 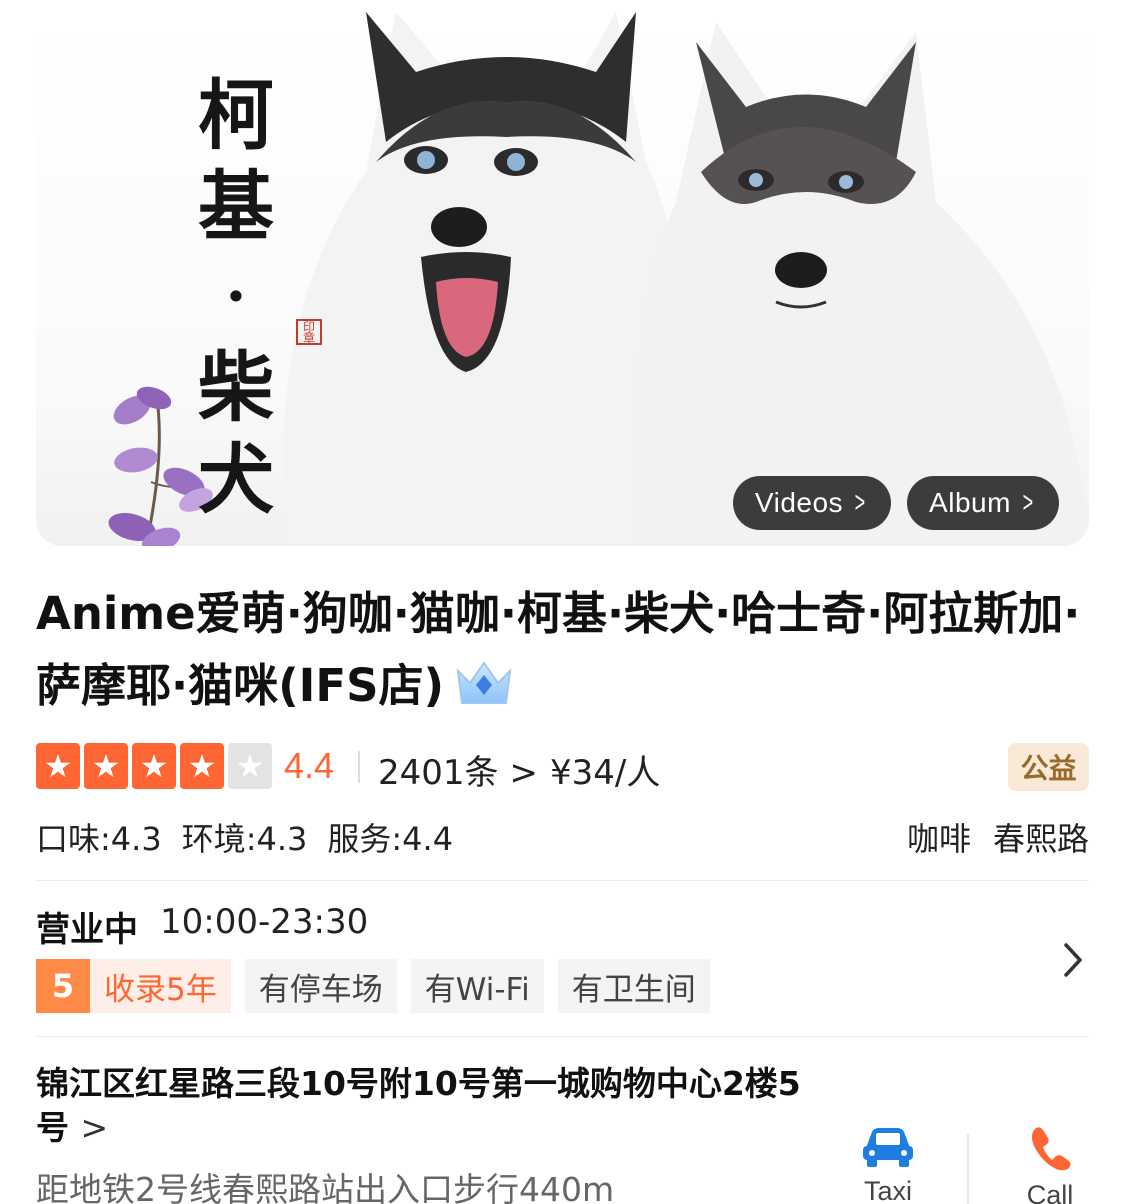 I want to click on open-status: 营业中, so click(x=87, y=930).